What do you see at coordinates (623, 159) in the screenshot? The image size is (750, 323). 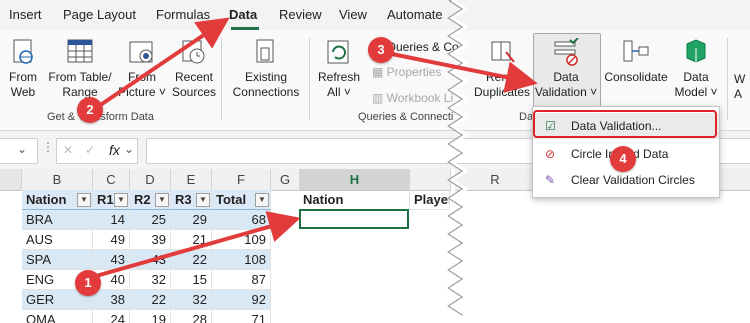 I see `callout-4: 4` at bounding box center [623, 159].